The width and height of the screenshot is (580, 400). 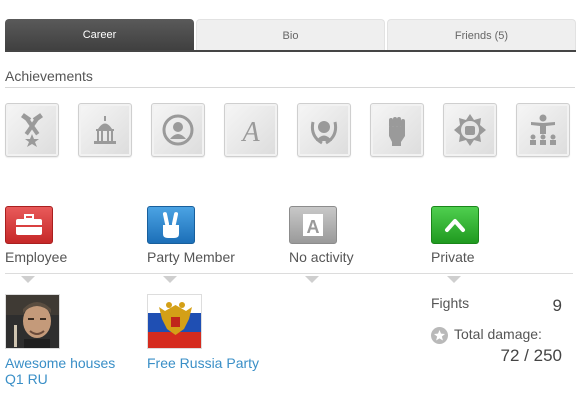 I want to click on employer-link-line2: Q1 RU, so click(x=26, y=379).